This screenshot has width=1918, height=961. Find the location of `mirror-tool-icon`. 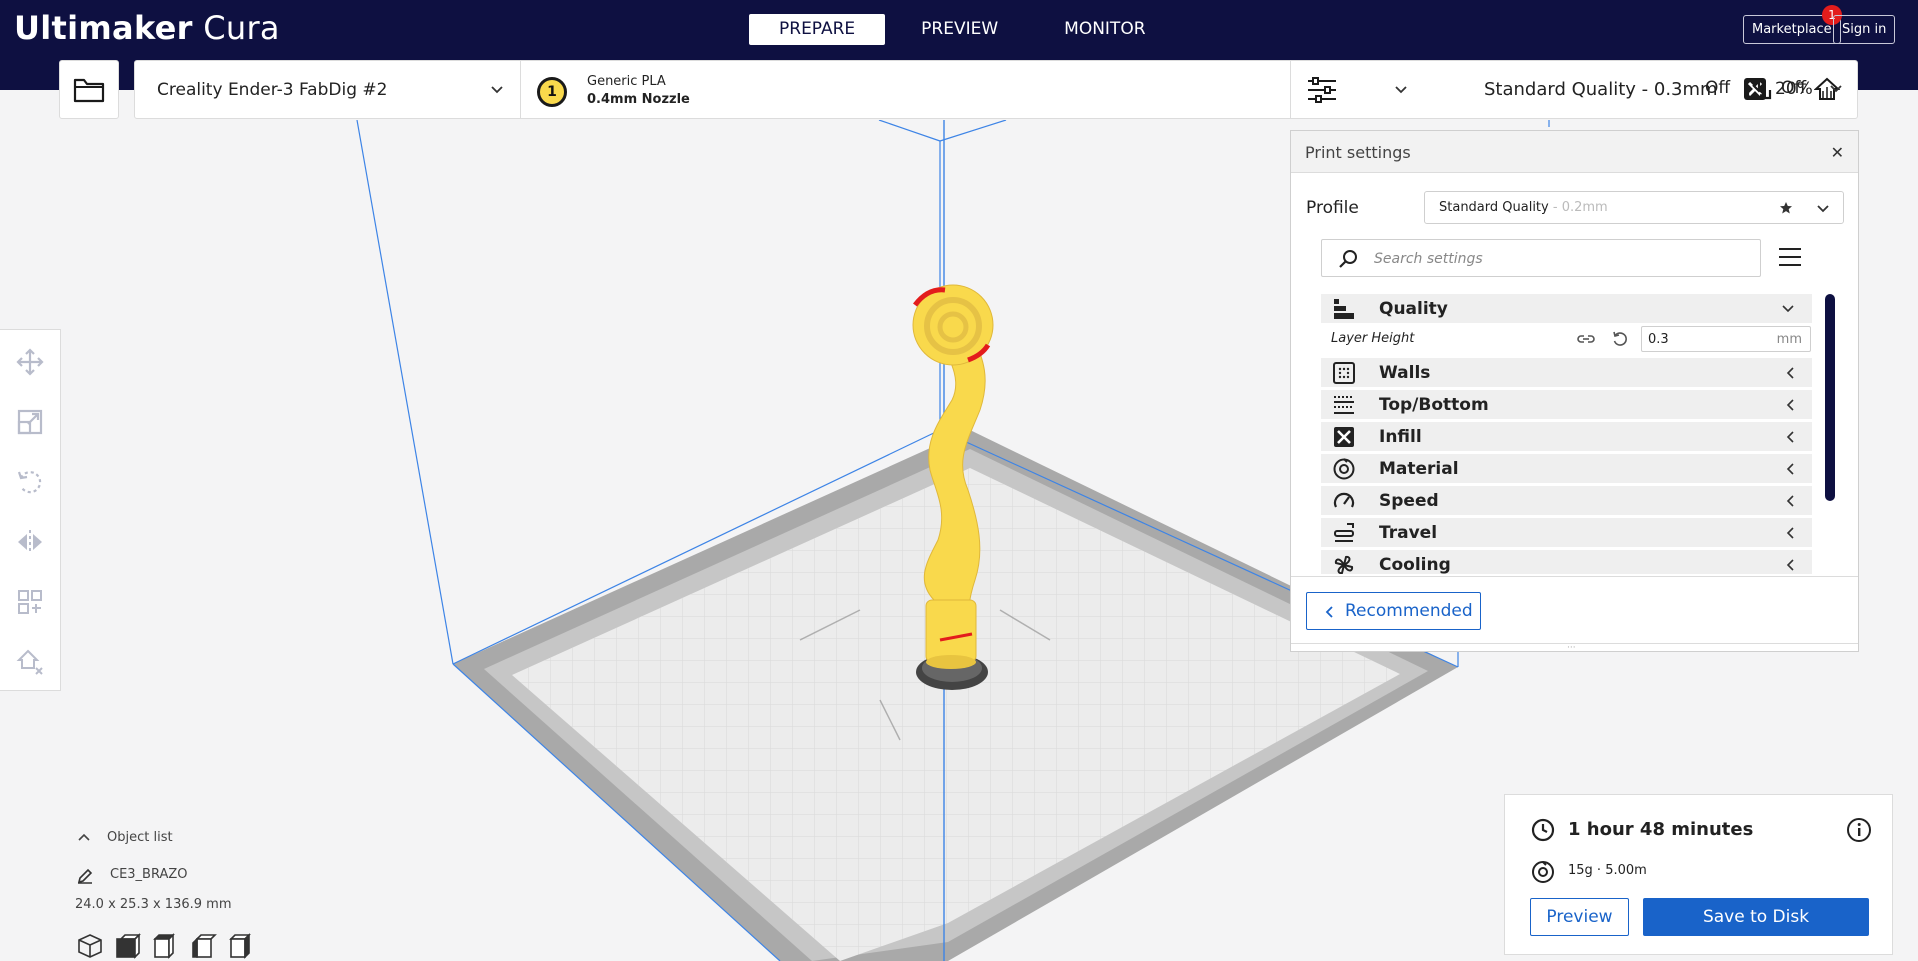

mirror-tool-icon is located at coordinates (30, 542).